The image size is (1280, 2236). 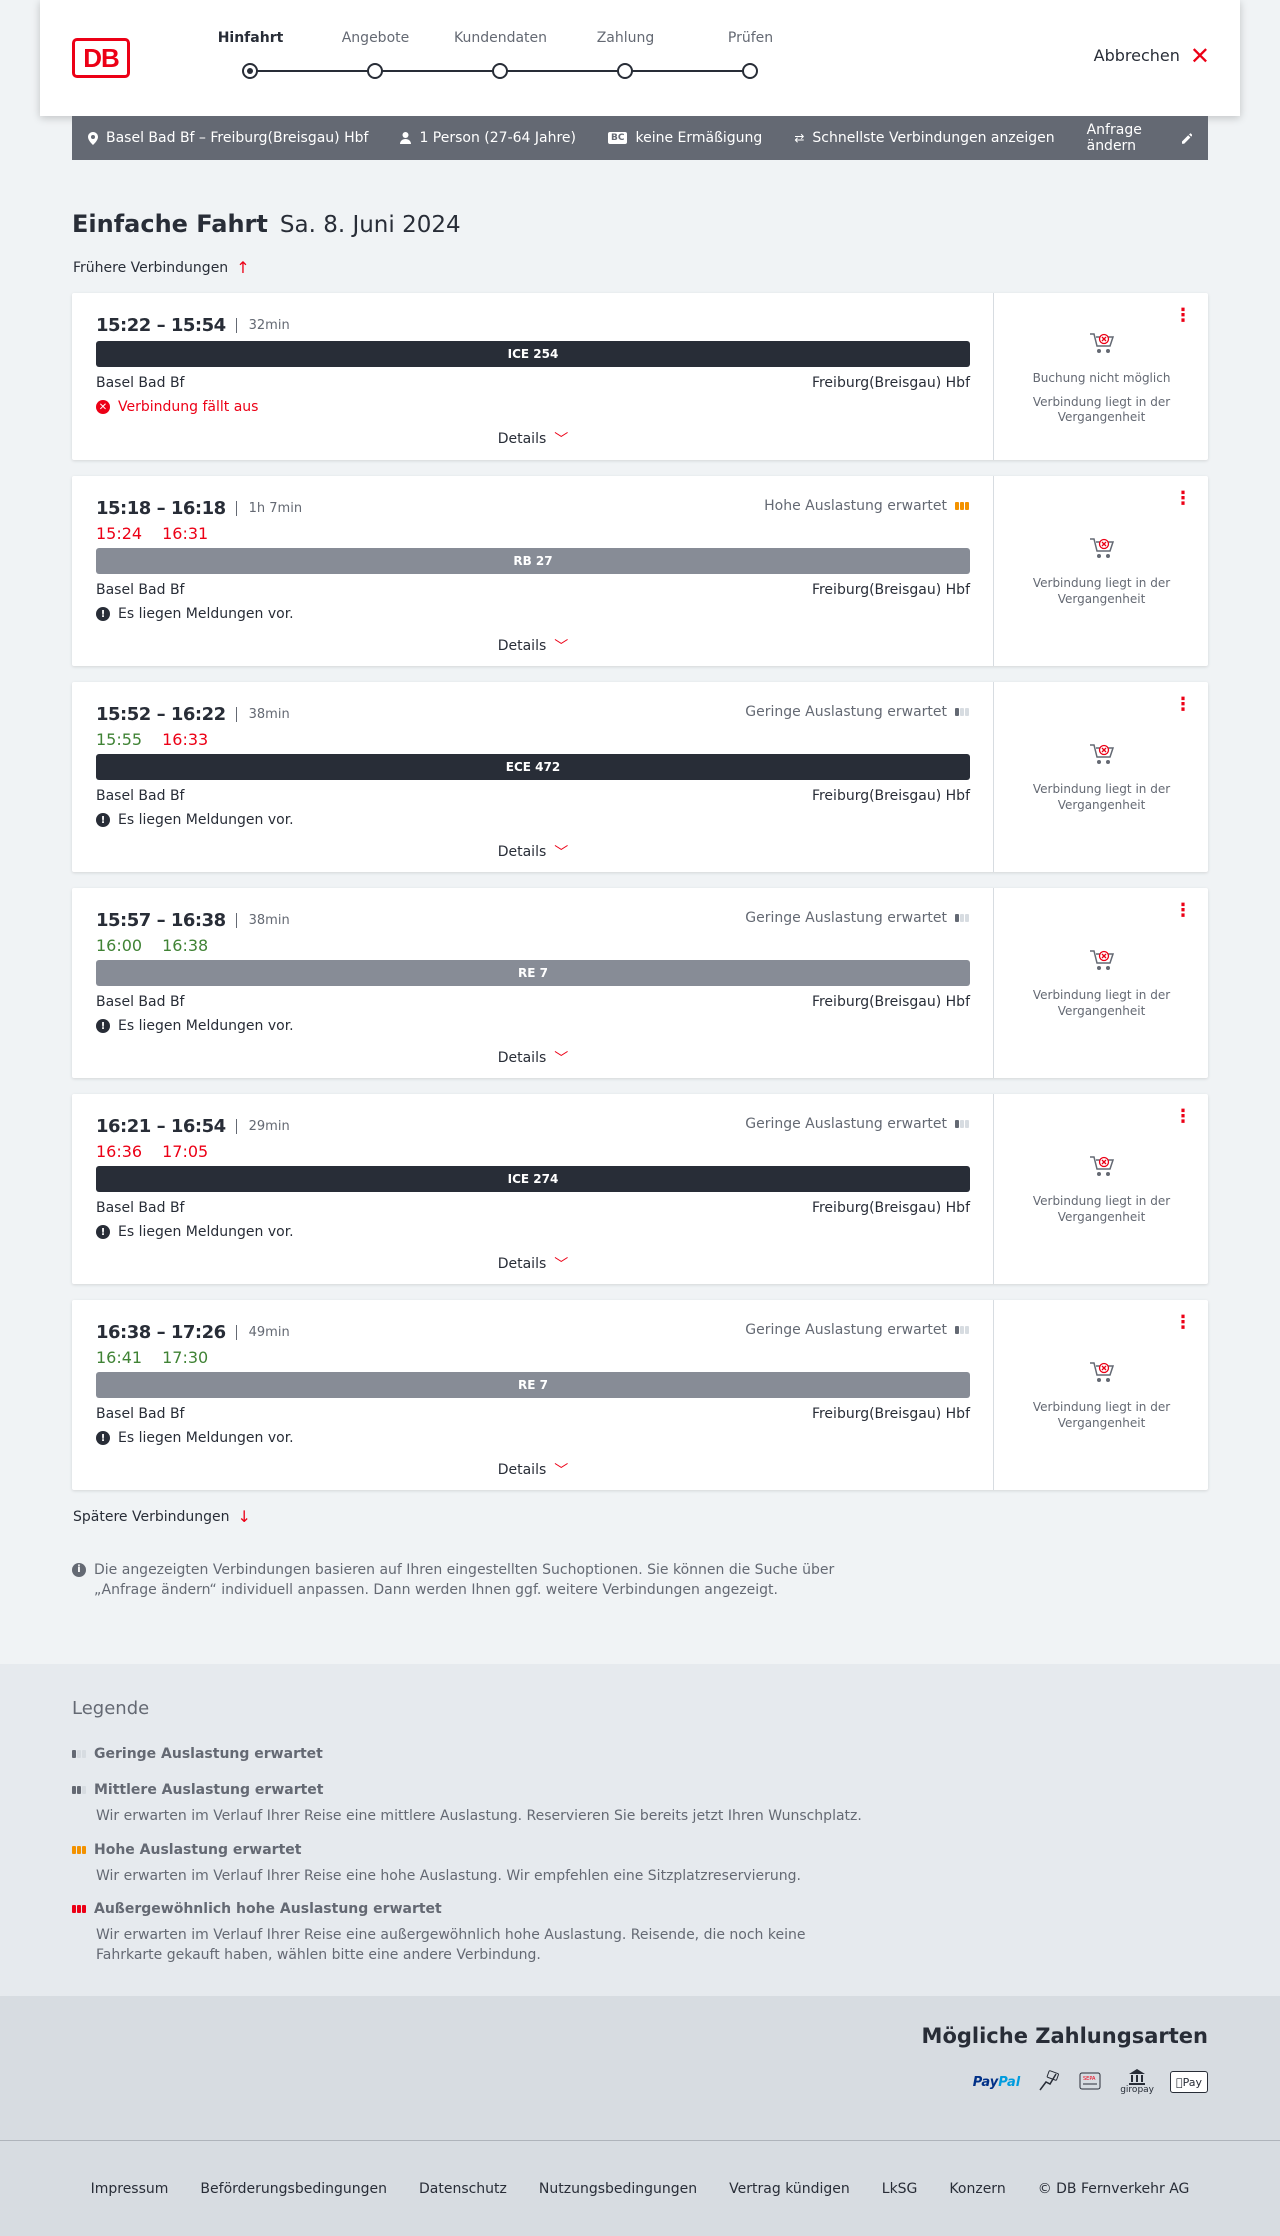 I want to click on train-name: RB 27, so click(x=533, y=561).